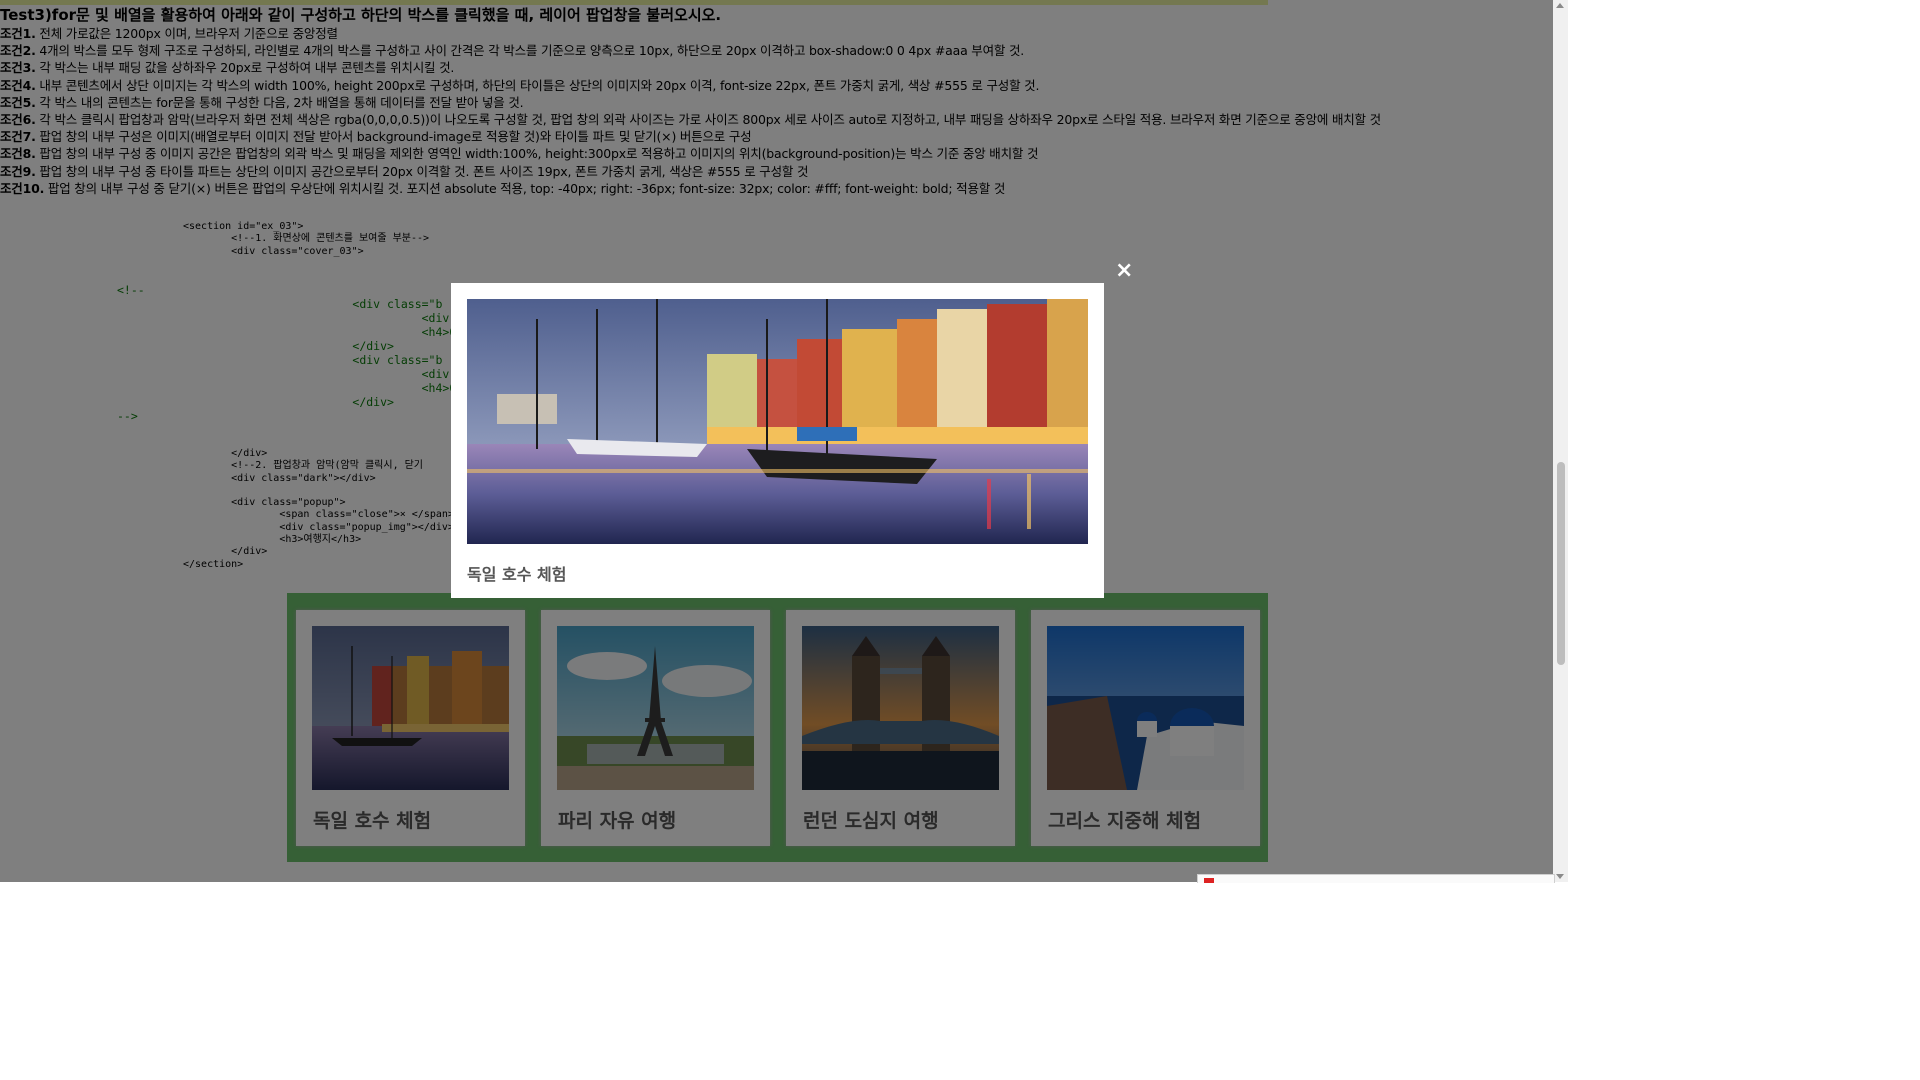 The width and height of the screenshot is (1920, 1080). I want to click on scroll-down-icon, so click(1560, 876).